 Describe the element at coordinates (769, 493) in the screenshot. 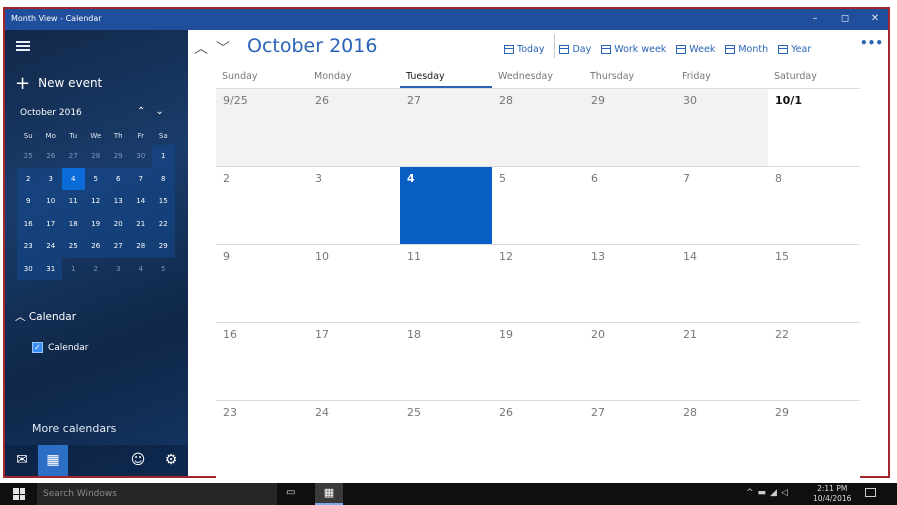

I see `system-tray-icons: ^▬◢◁` at that location.